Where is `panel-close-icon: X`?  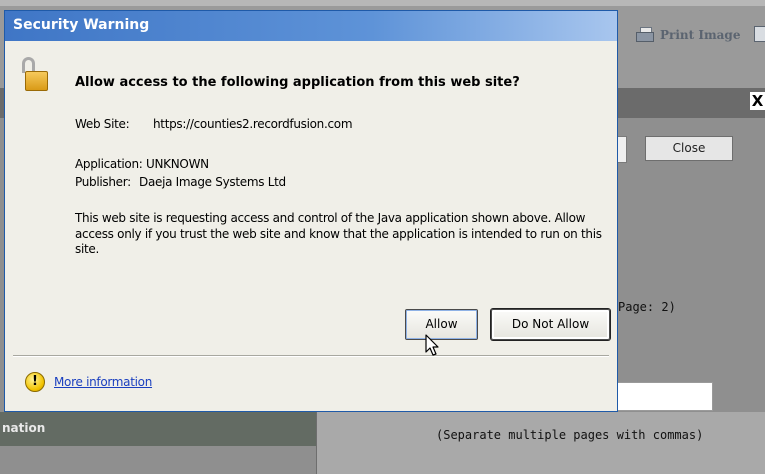 panel-close-icon: X is located at coordinates (757, 101).